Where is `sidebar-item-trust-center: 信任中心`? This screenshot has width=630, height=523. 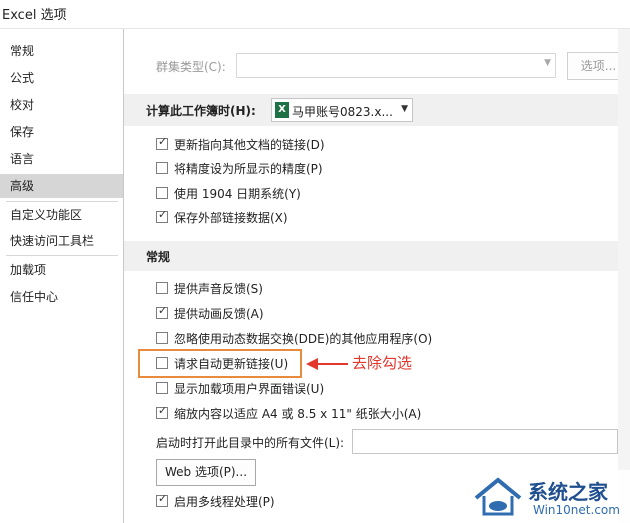
sidebar-item-trust-center: 信任中心 is located at coordinates (61, 297).